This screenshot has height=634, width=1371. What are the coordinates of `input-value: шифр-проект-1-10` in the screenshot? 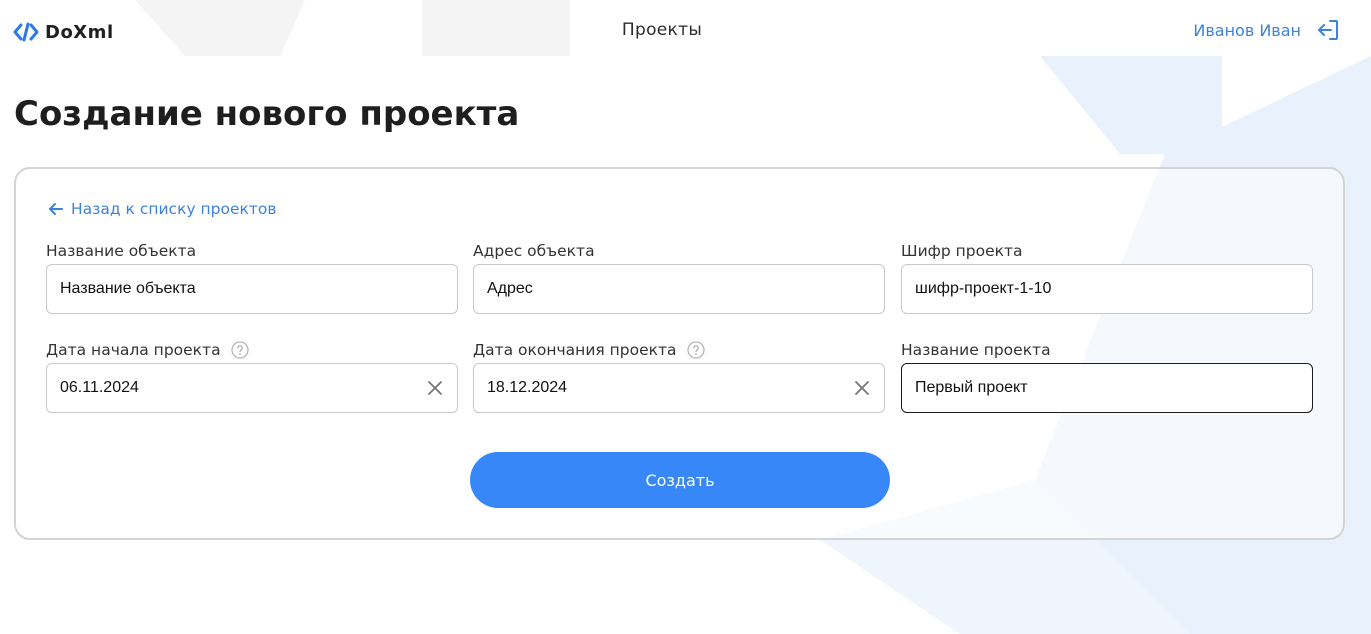 It's located at (983, 288).